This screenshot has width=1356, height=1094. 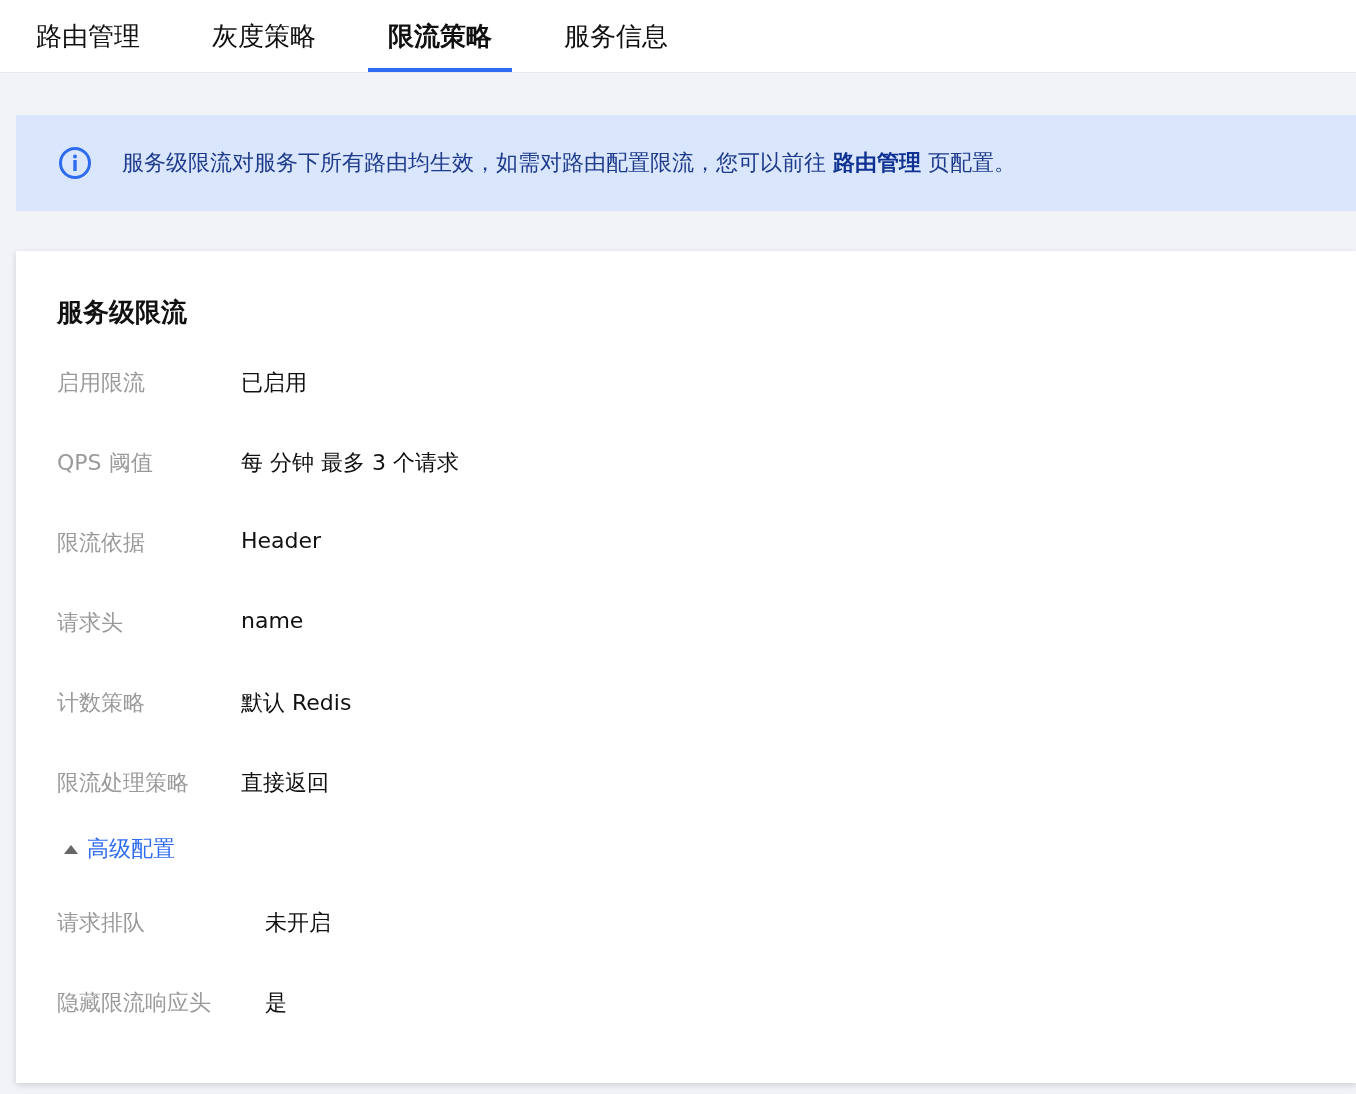 What do you see at coordinates (569, 163) in the screenshot?
I see `info-message: 服务级限流对服务下所有路由均生效，如需对路由配置限流，您可以前往 路由管理 页配置。` at bounding box center [569, 163].